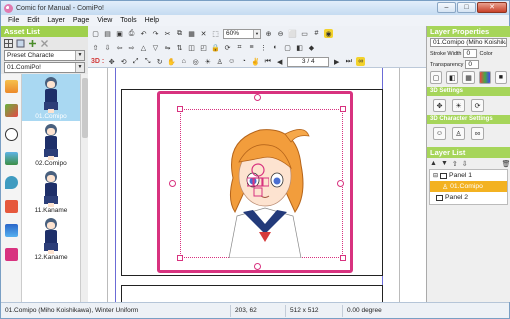 The image size is (510, 319). I want to click on preset-dropdown: Preset Characte ▼, so click(44, 55).